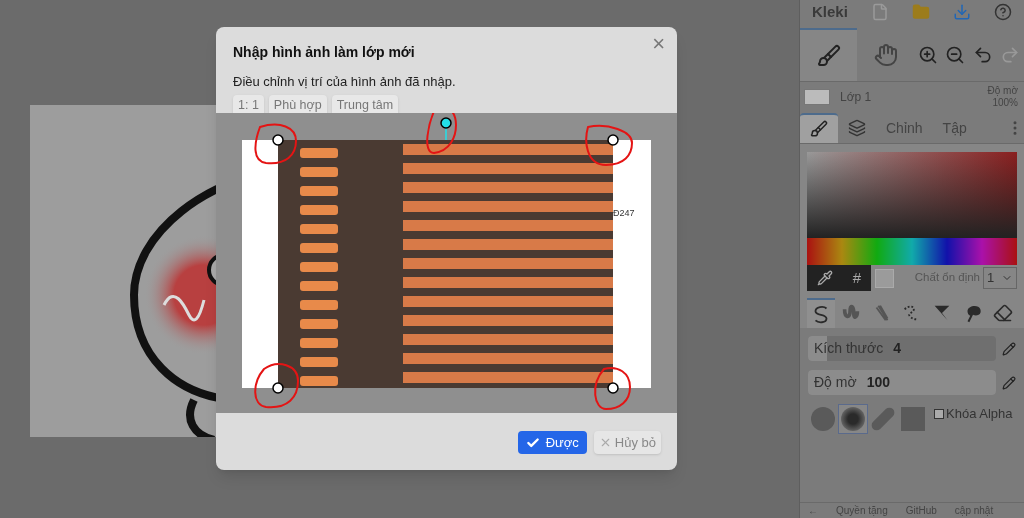 Image resolution: width=1024 pixels, height=518 pixels. What do you see at coordinates (821, 313) in the screenshot?
I see `brush-type-tab` at bounding box center [821, 313].